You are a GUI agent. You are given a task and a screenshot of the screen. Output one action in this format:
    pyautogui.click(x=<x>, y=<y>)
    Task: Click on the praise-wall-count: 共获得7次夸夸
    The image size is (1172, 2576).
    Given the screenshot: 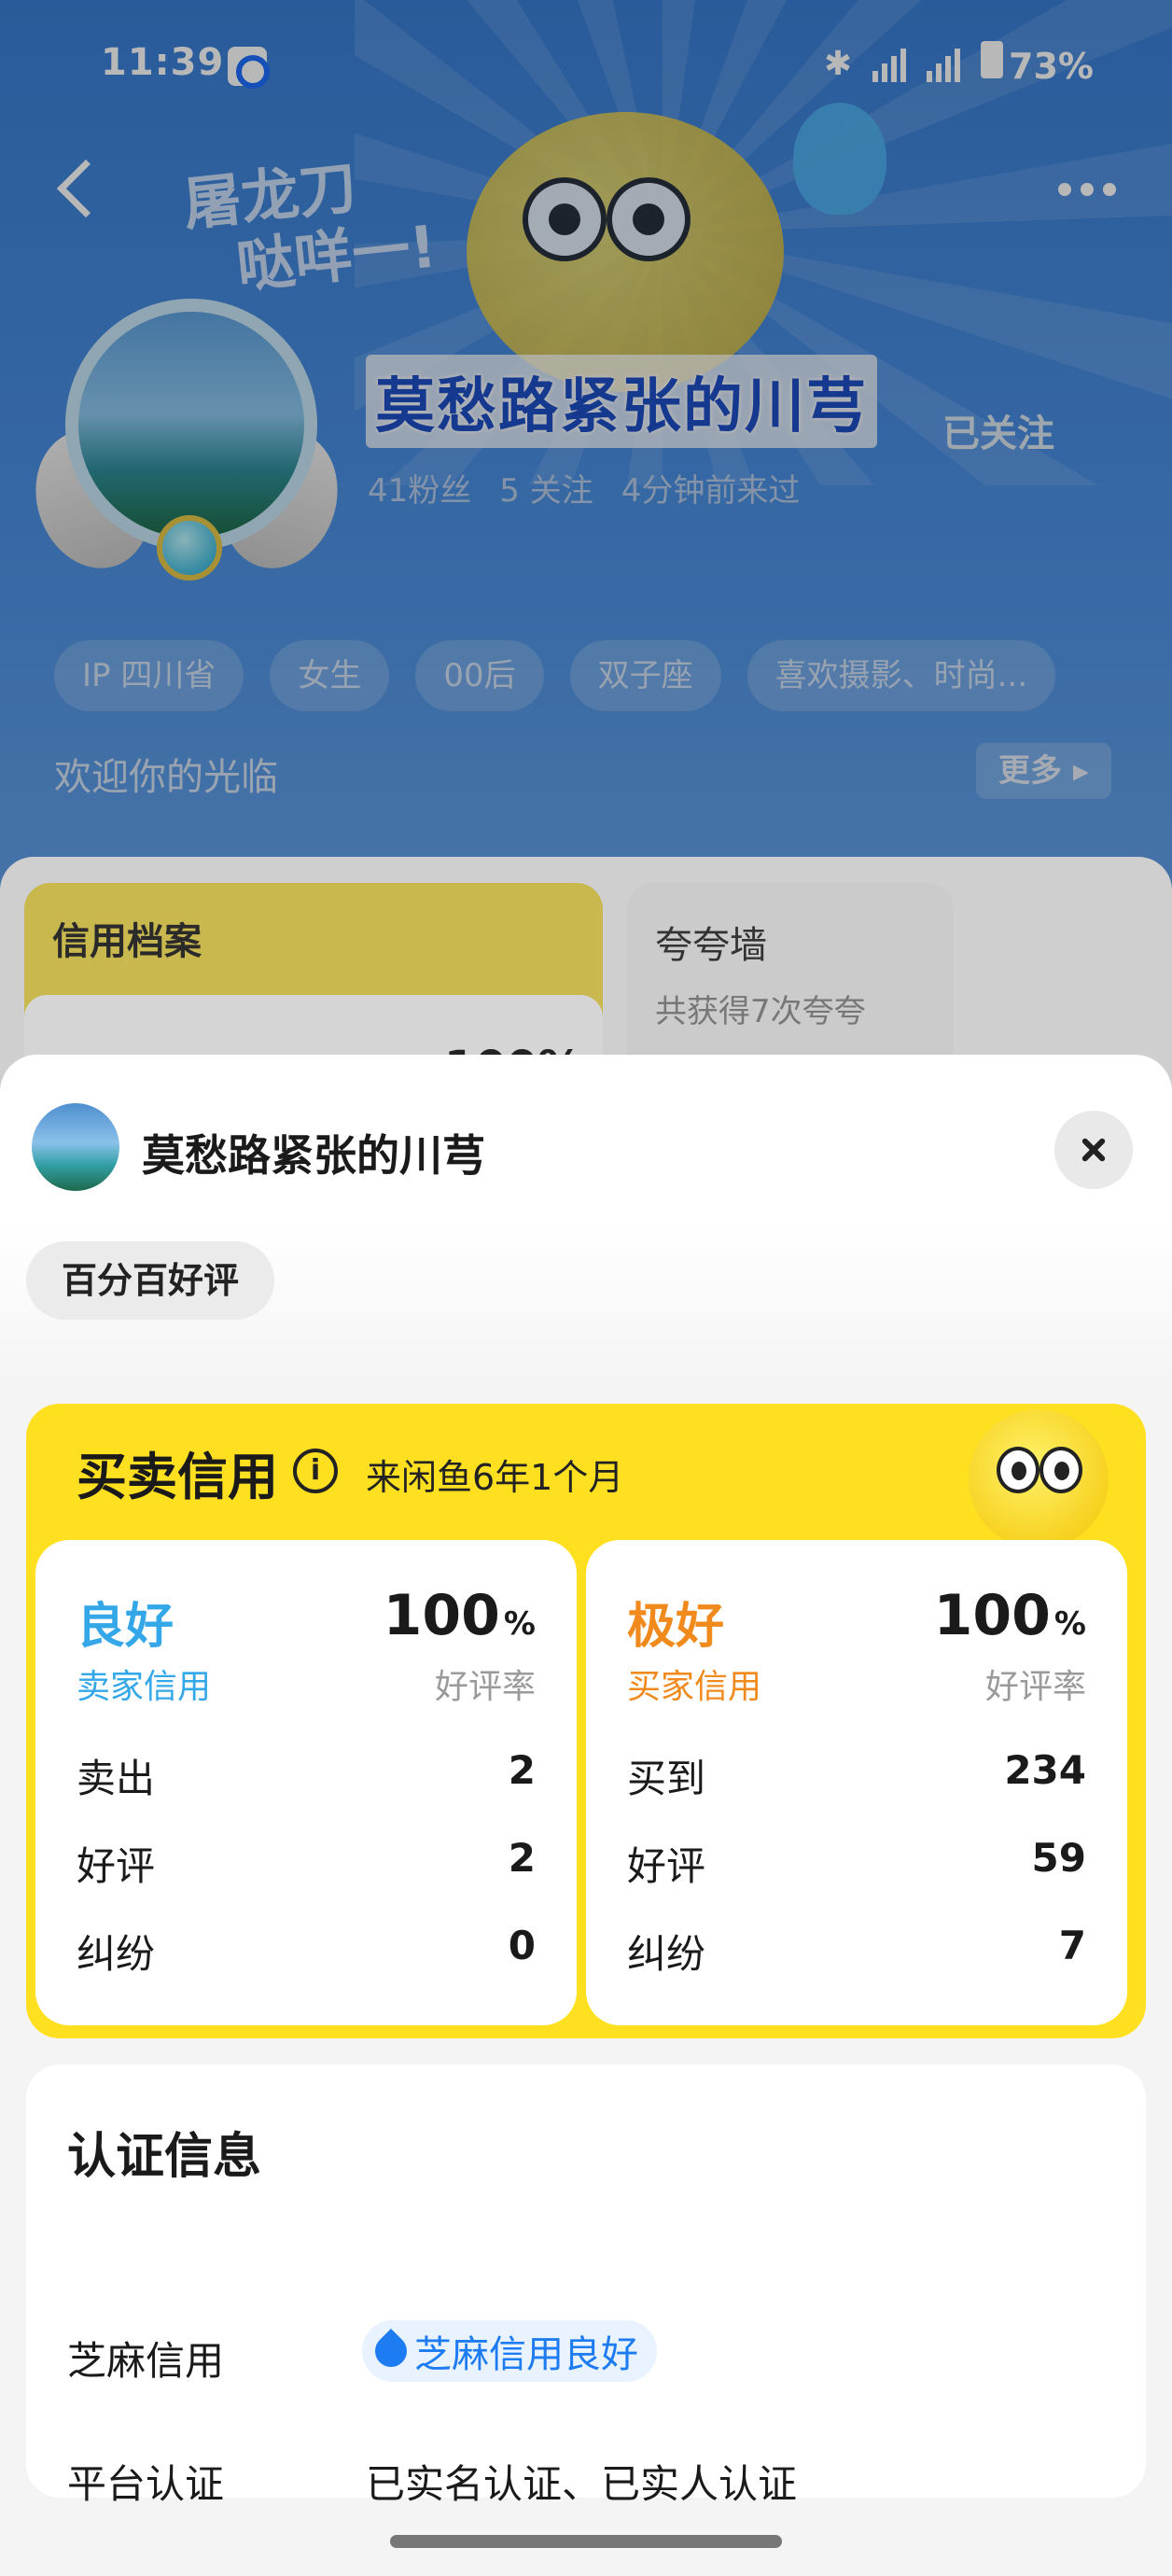 What is the action you would take?
    pyautogui.click(x=760, y=1011)
    